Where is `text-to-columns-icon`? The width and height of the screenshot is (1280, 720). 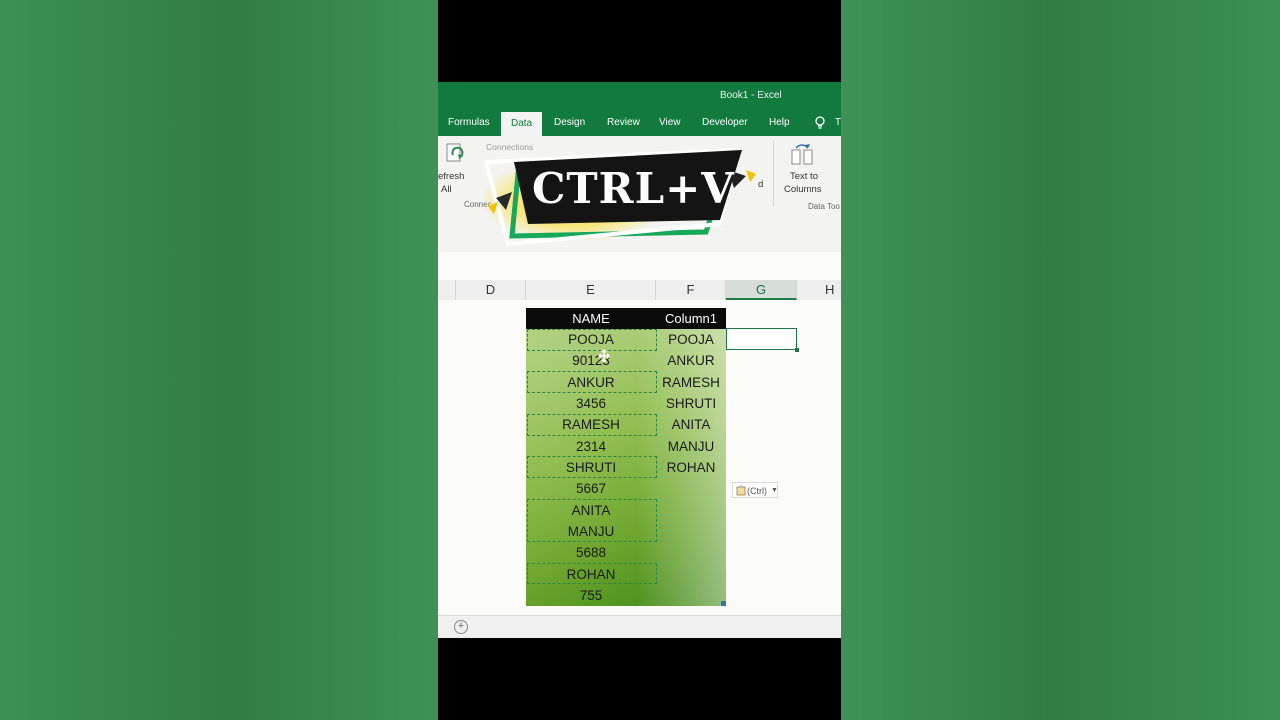
text-to-columns-icon is located at coordinates (803, 154).